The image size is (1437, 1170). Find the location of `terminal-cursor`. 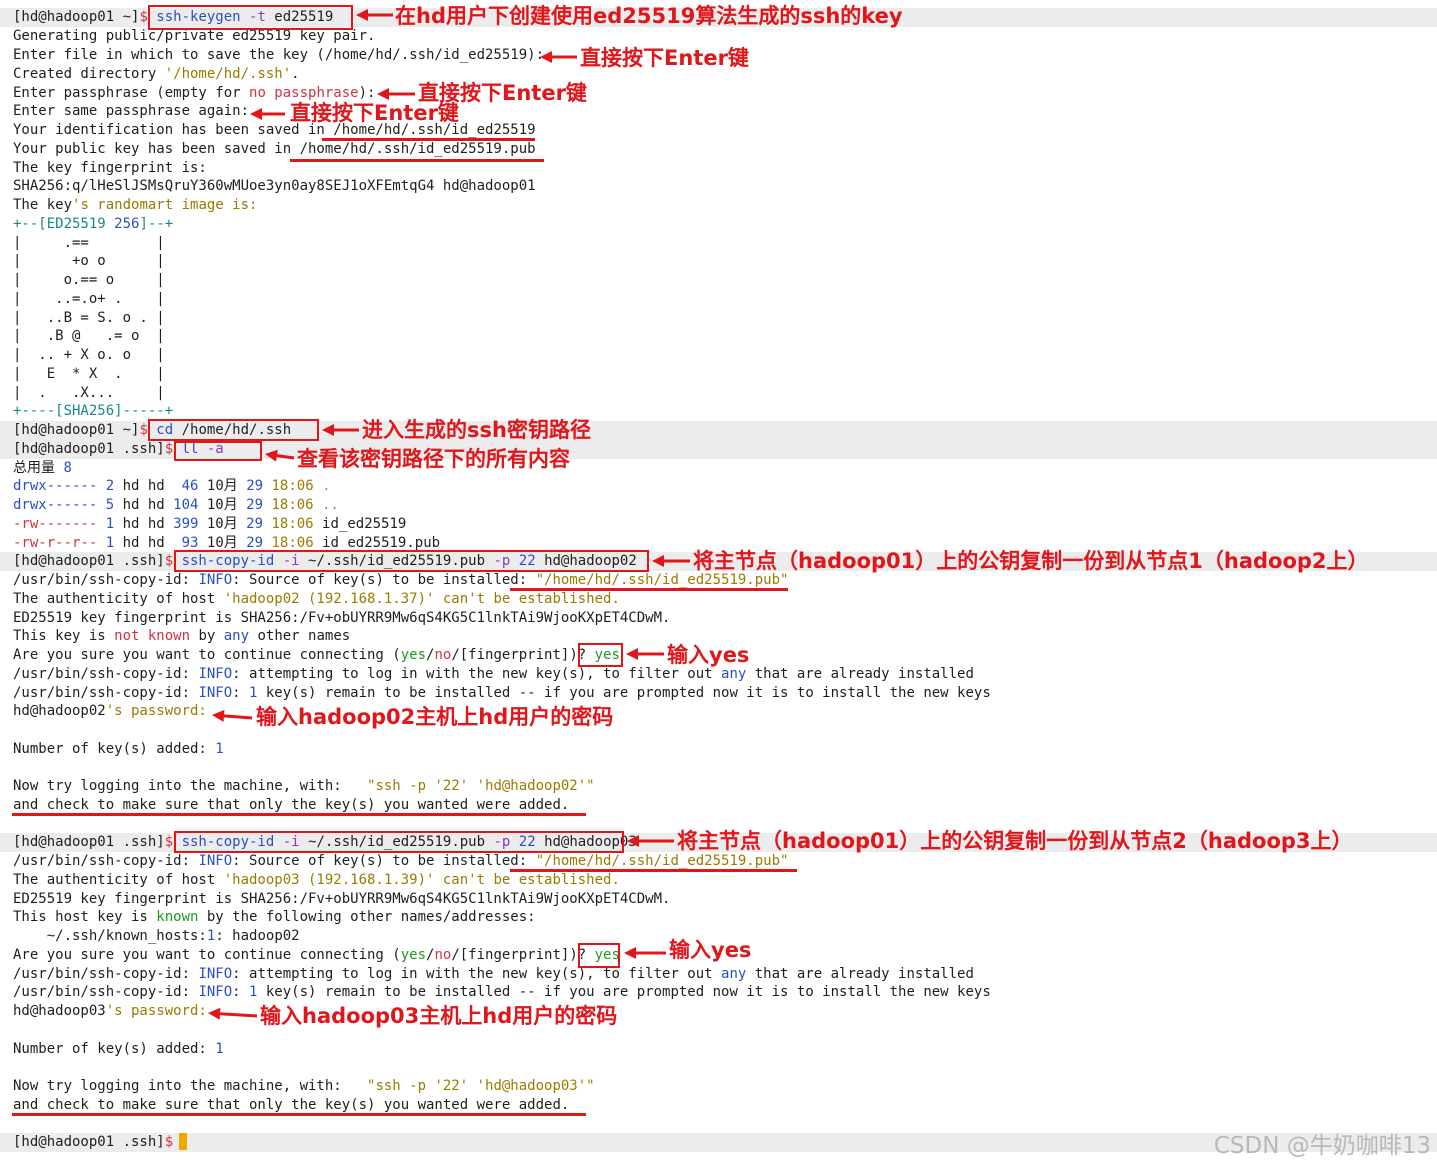

terminal-cursor is located at coordinates (183, 1141).